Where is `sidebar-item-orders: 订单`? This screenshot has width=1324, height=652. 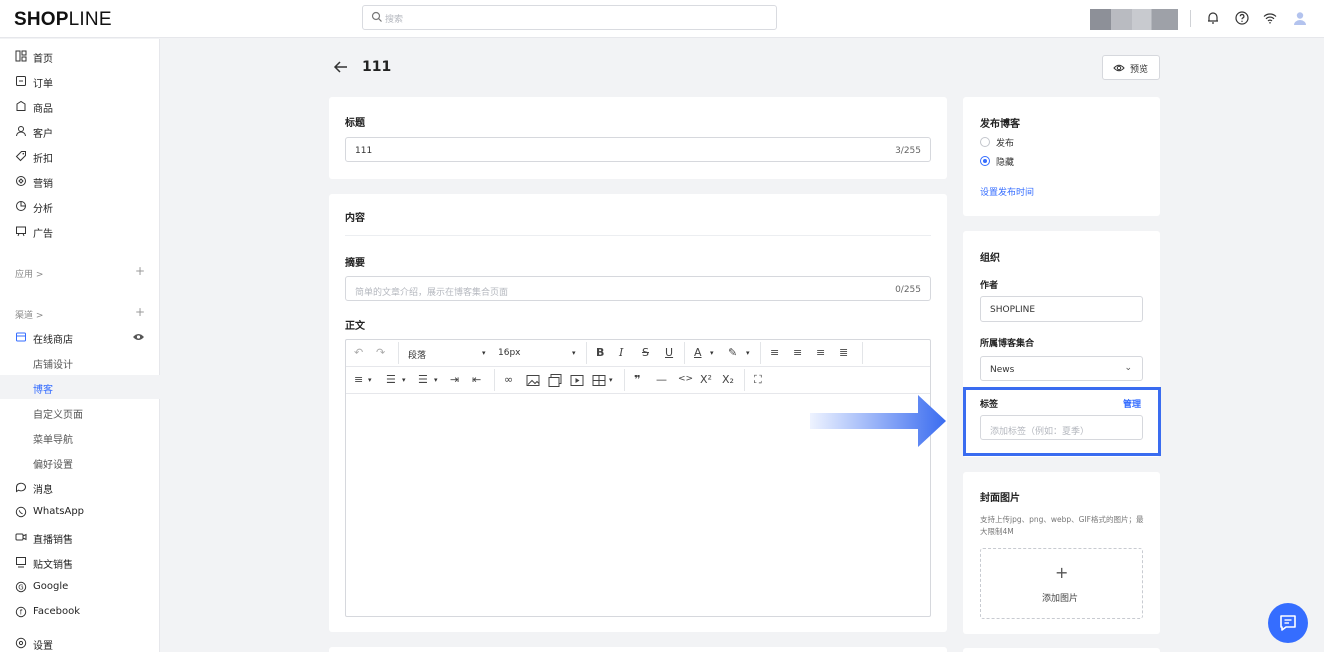 sidebar-item-orders: 订单 is located at coordinates (80, 81).